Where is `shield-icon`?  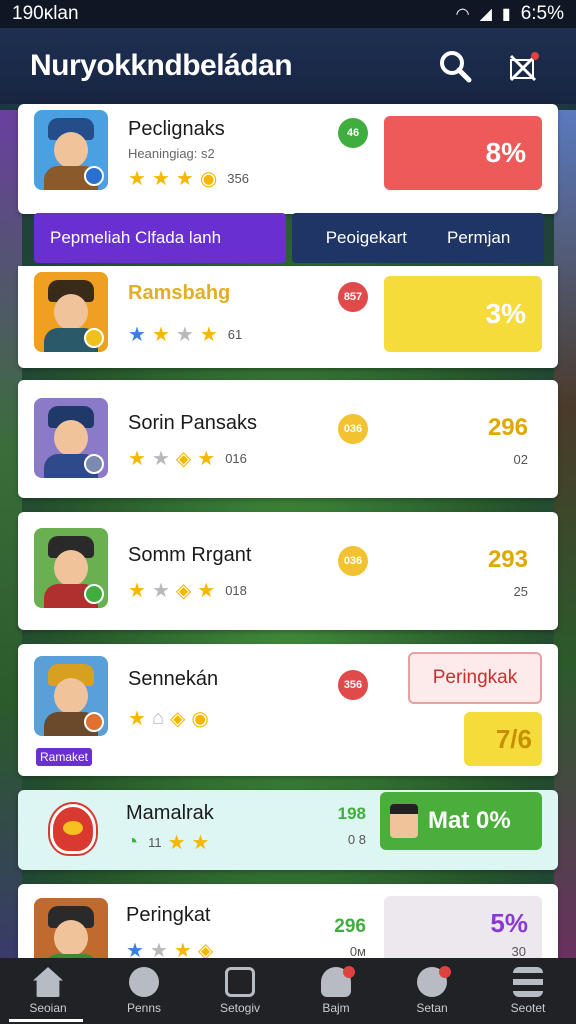 shield-icon is located at coordinates (73, 829).